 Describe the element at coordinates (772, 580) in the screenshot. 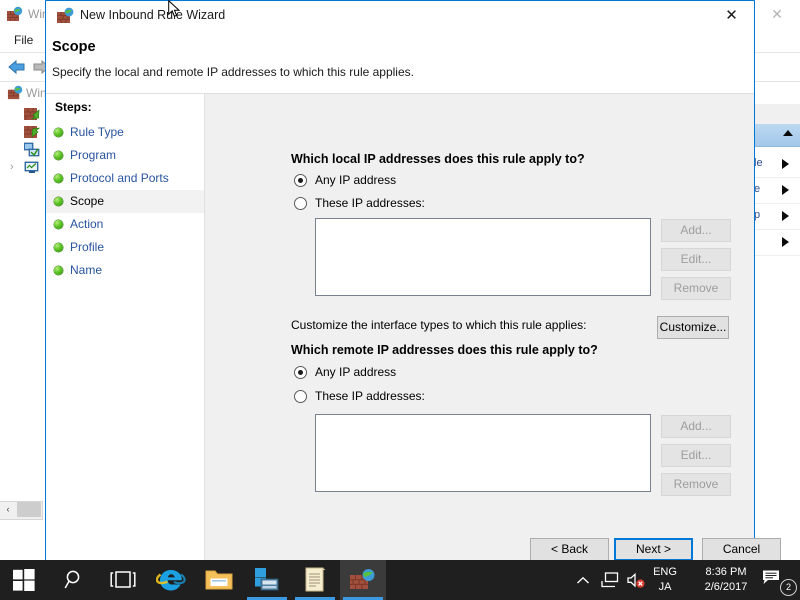

I see `action-center-icon` at that location.